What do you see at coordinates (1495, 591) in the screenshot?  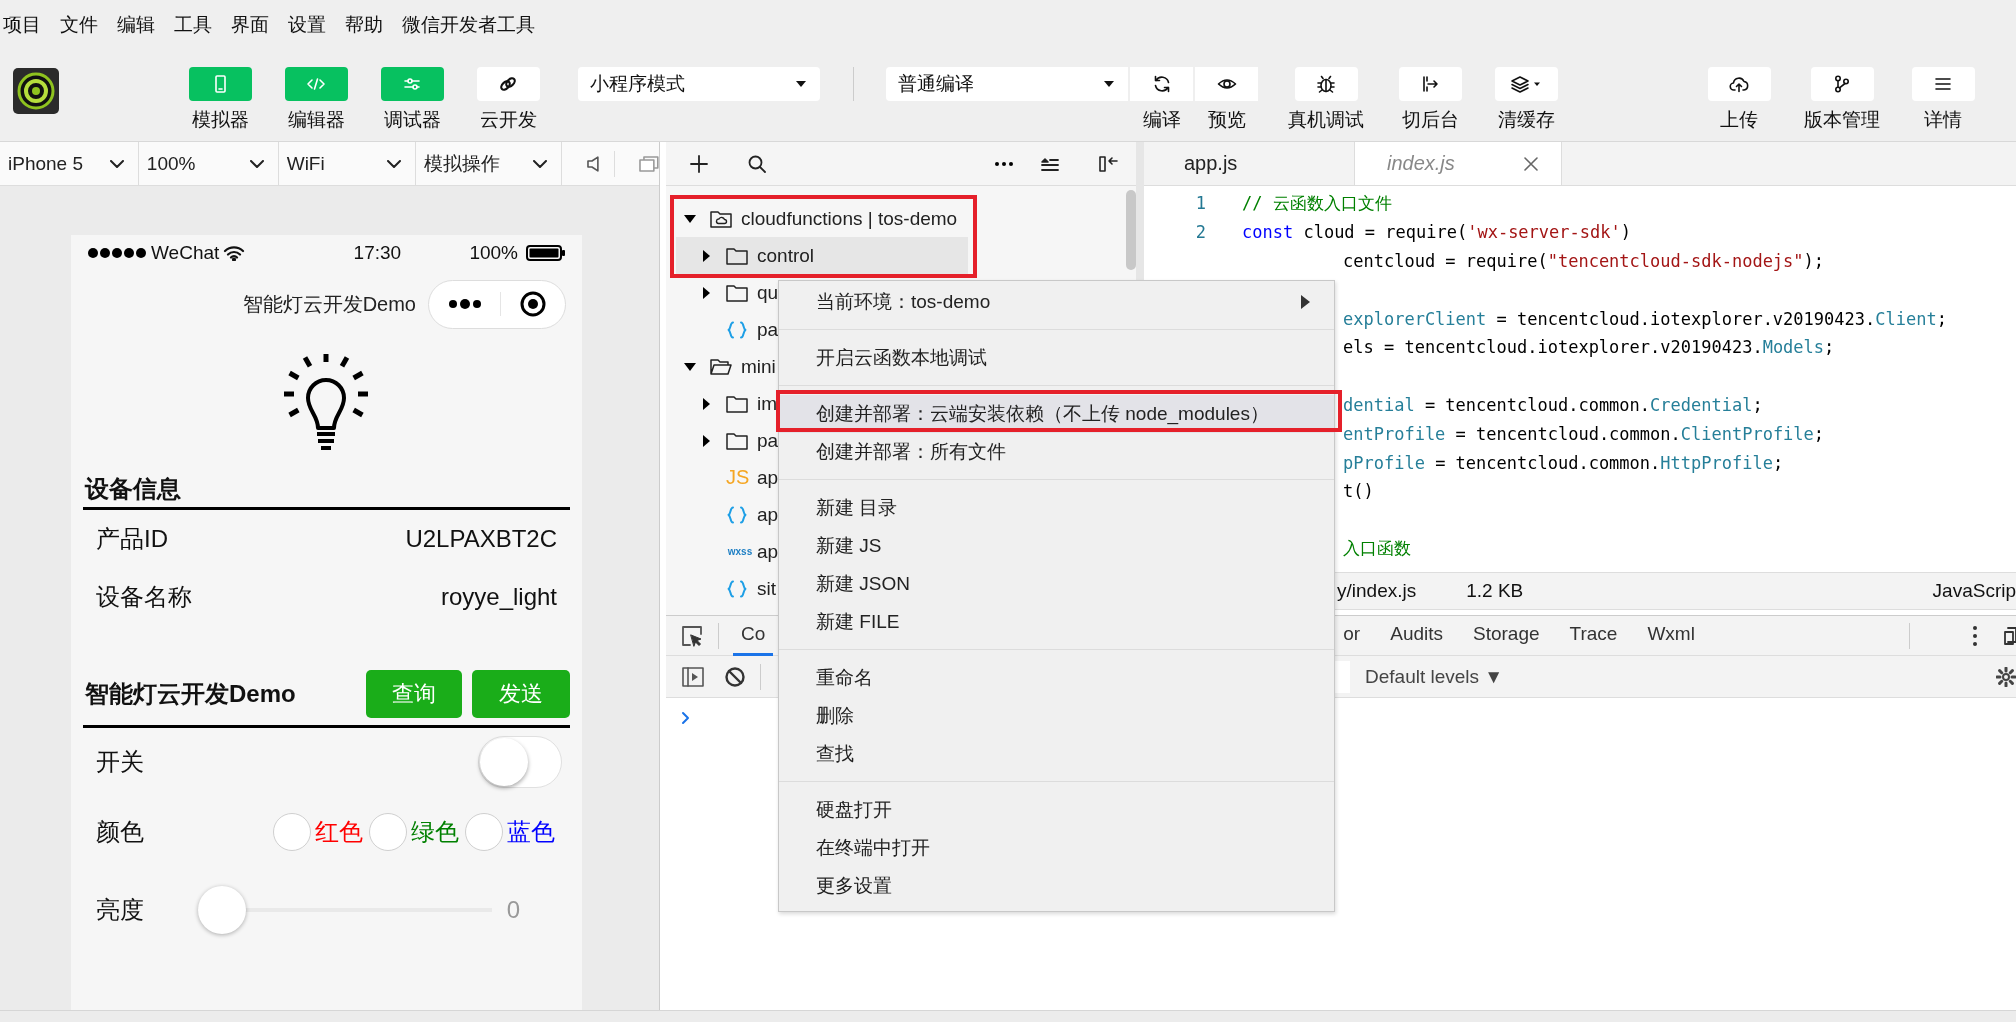 I see `status-text: 1.2 KB` at bounding box center [1495, 591].